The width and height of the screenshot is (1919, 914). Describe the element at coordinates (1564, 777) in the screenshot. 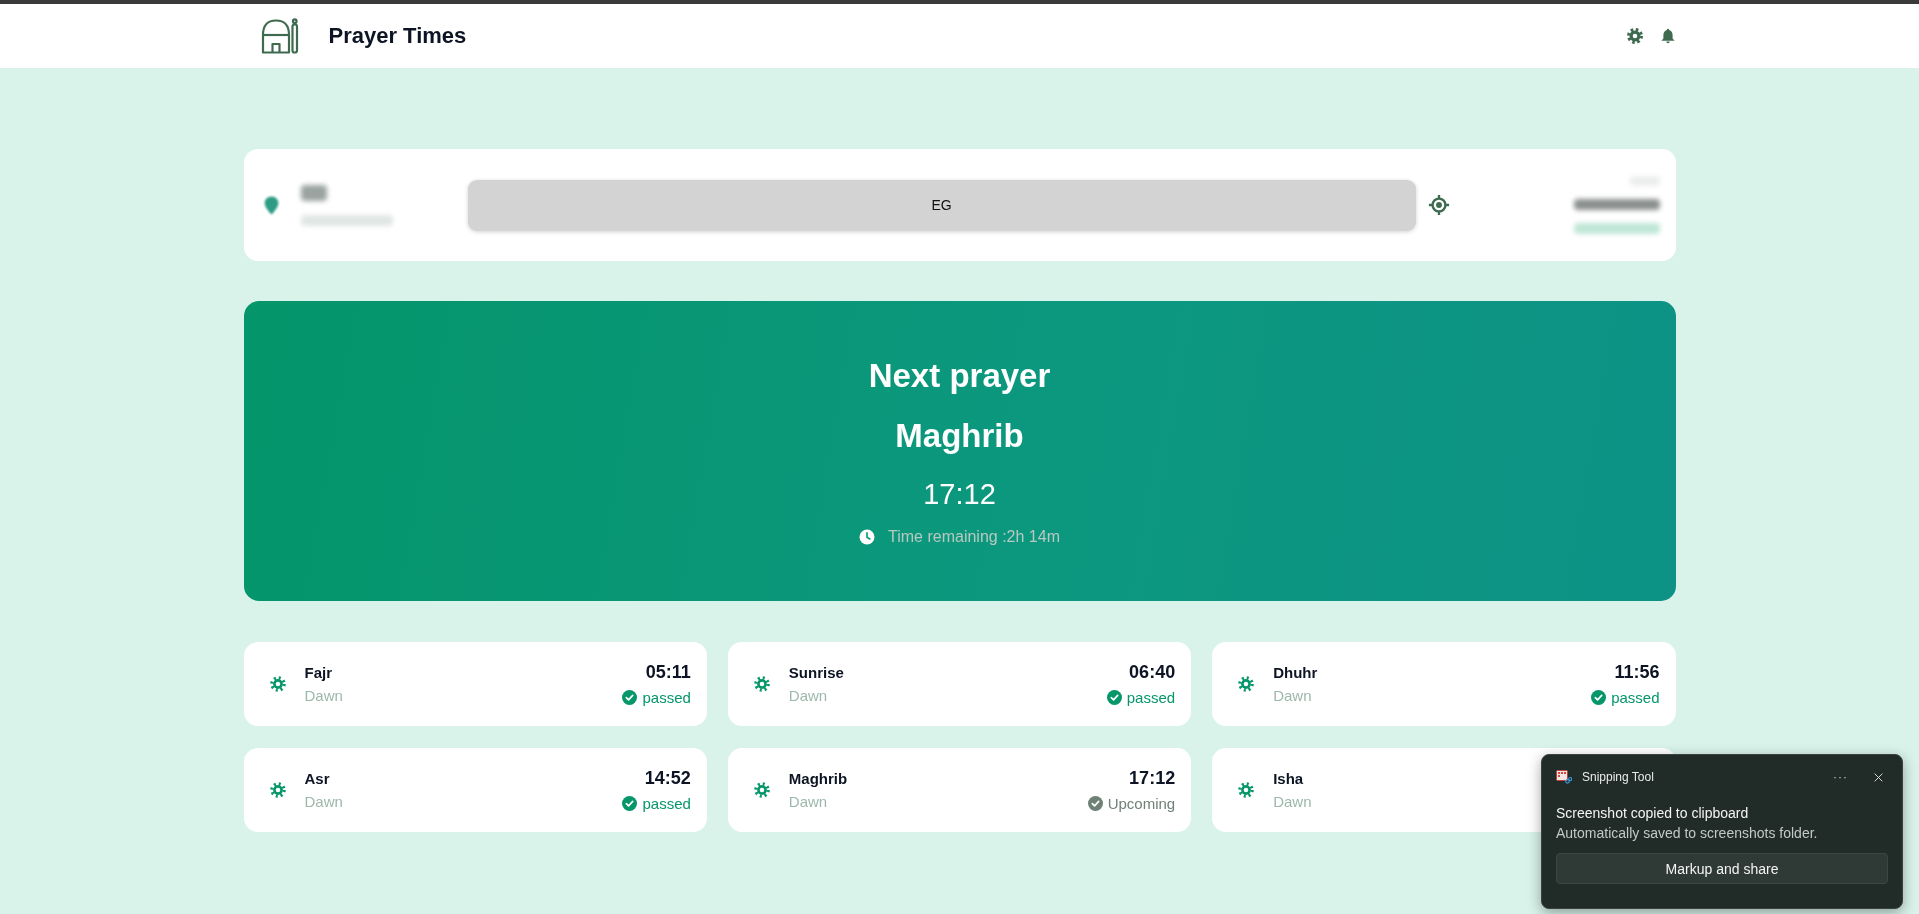

I see `snipping-tool-icon` at that location.